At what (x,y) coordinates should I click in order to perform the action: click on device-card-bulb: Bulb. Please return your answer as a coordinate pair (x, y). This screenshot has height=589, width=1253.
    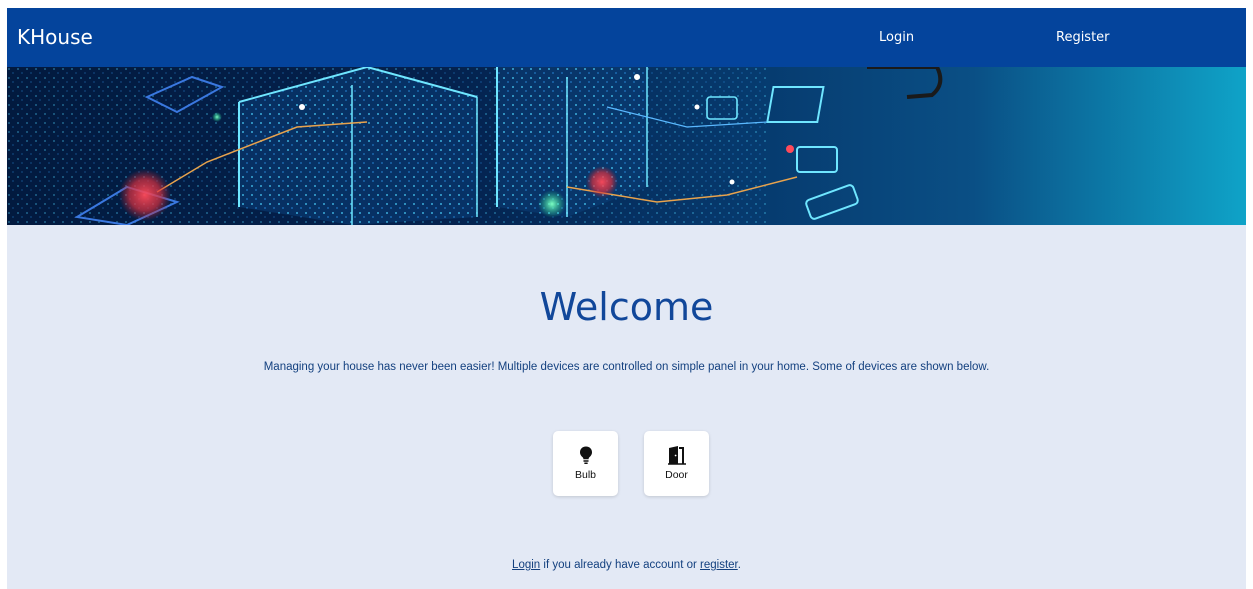
    Looking at the image, I should click on (585, 463).